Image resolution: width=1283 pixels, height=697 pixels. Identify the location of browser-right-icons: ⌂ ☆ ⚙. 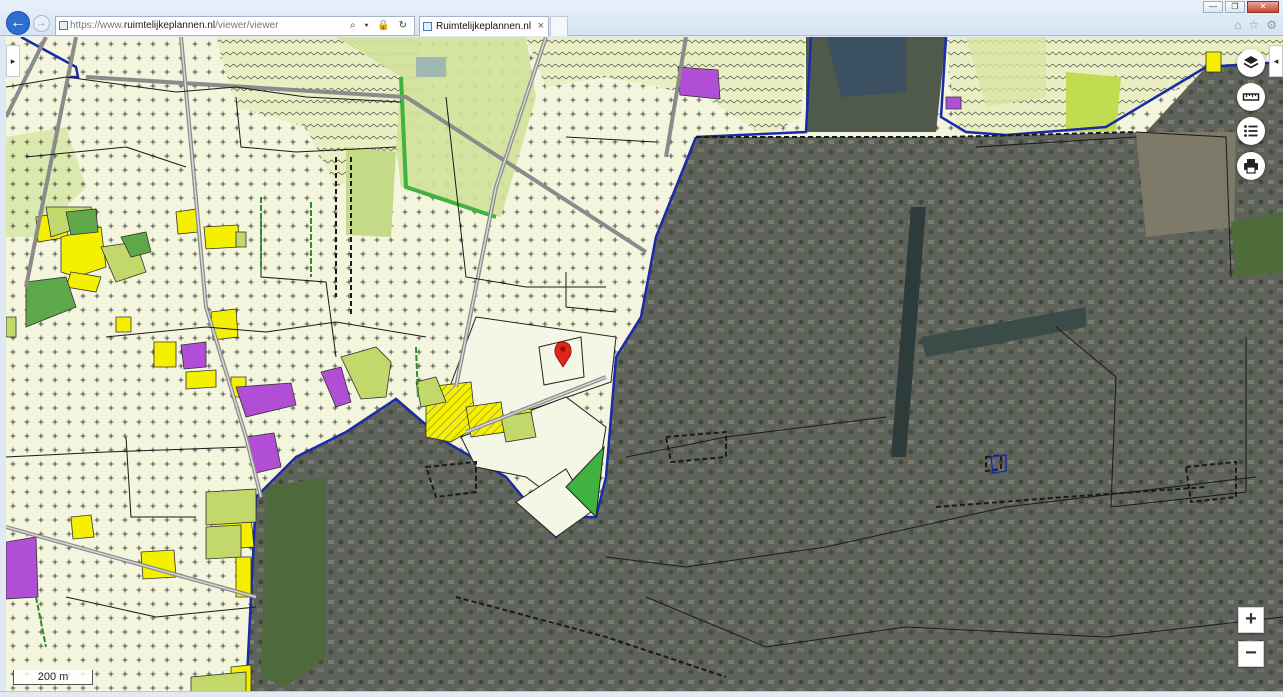
(1255, 25).